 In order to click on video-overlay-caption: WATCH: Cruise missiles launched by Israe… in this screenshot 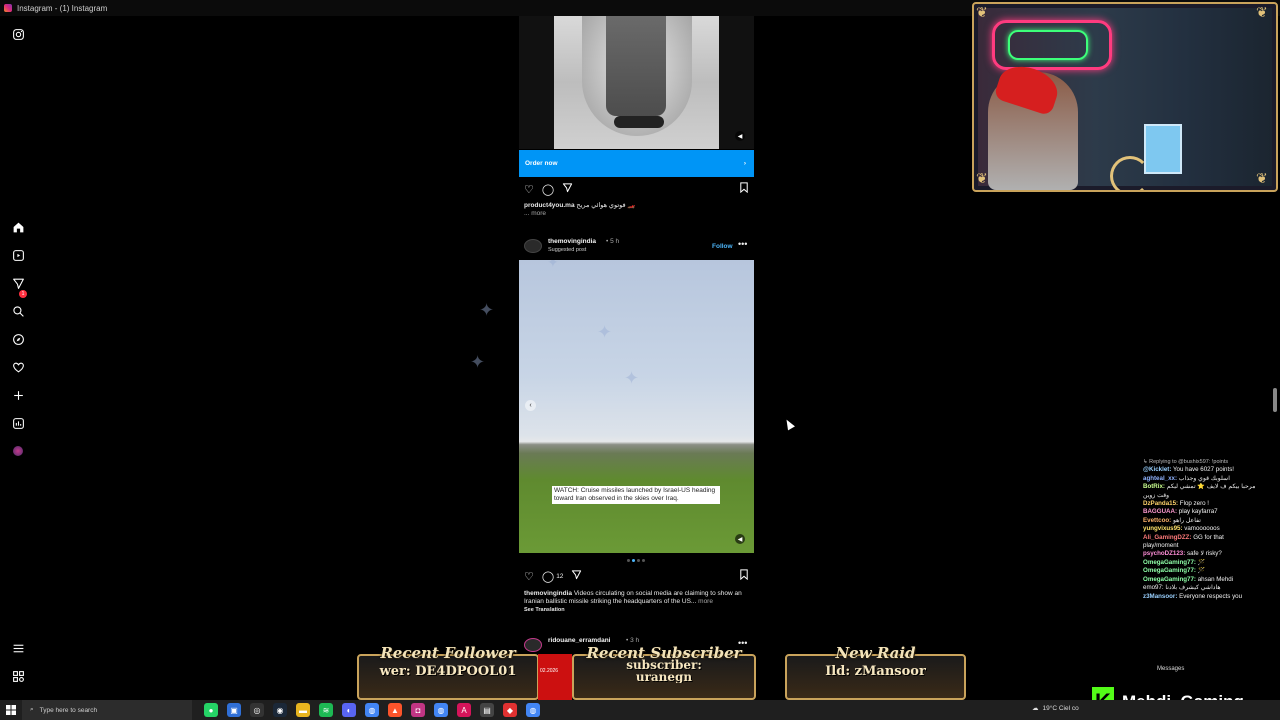, I will do `click(636, 495)`.